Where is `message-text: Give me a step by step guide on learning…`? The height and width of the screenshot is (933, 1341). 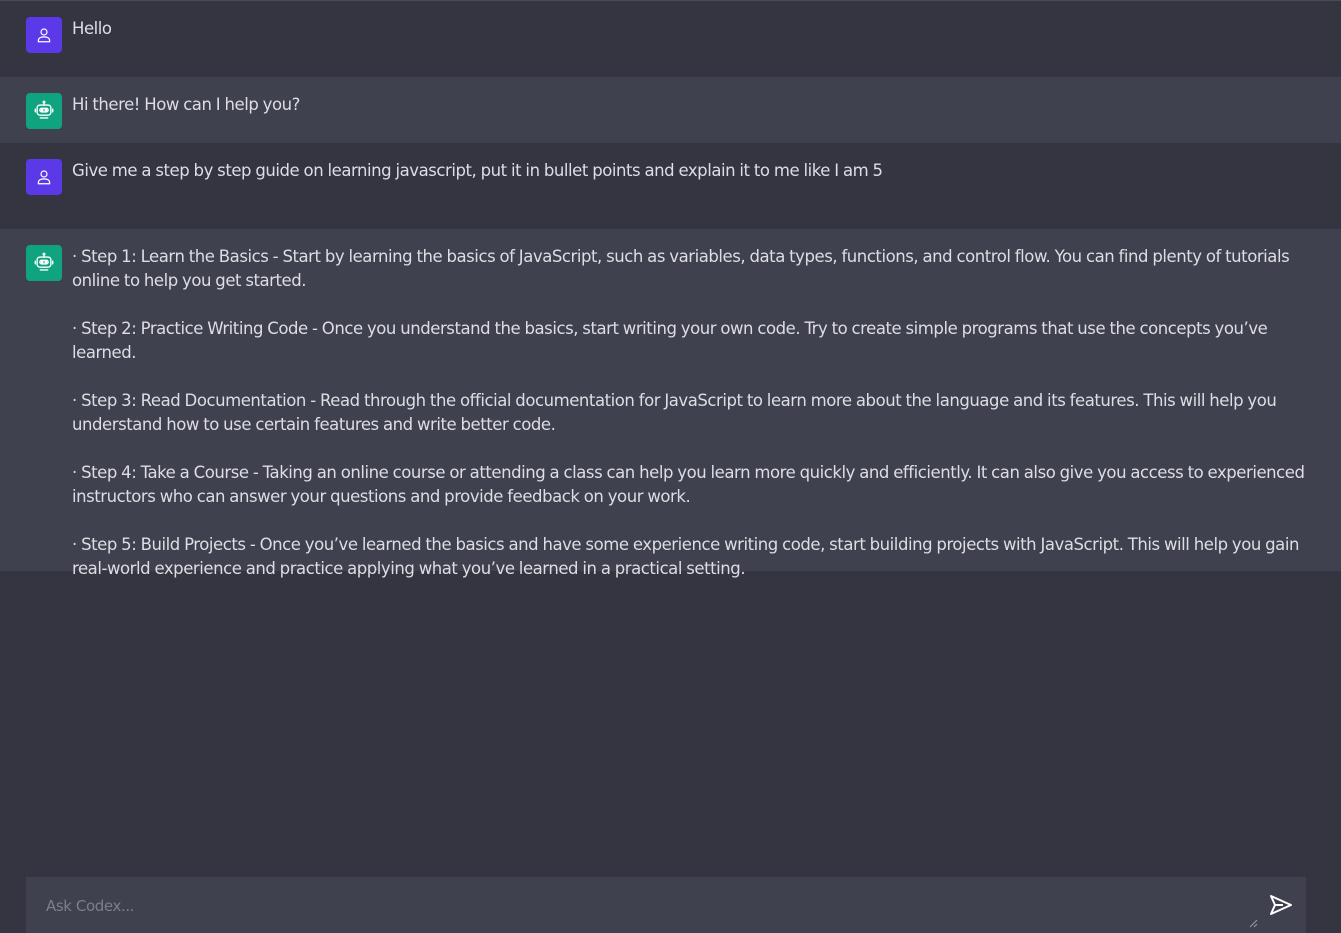 message-text: Give me a step by step guide on learning… is located at coordinates (477, 170).